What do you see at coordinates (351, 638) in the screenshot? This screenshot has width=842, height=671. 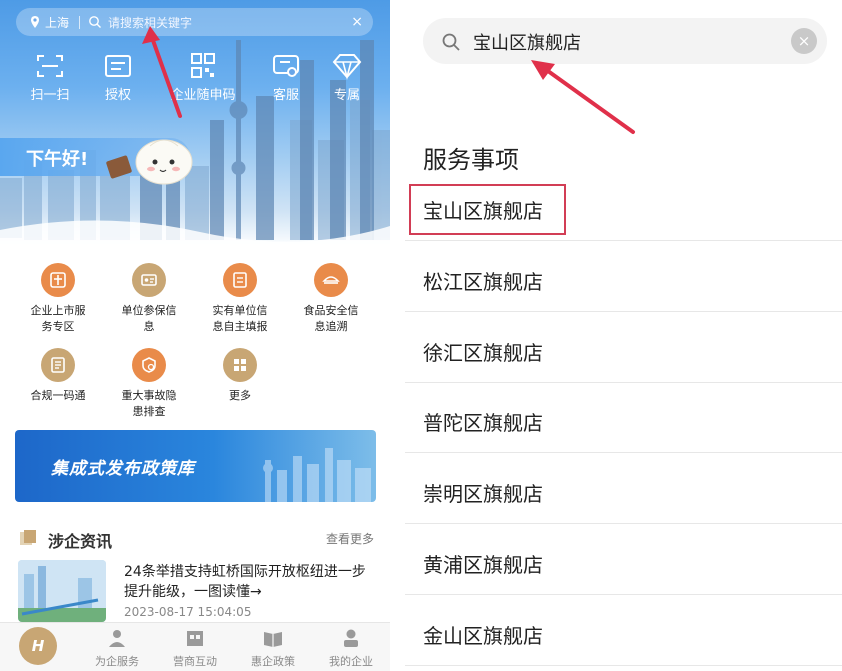 I see `my-enterprise-icon` at bounding box center [351, 638].